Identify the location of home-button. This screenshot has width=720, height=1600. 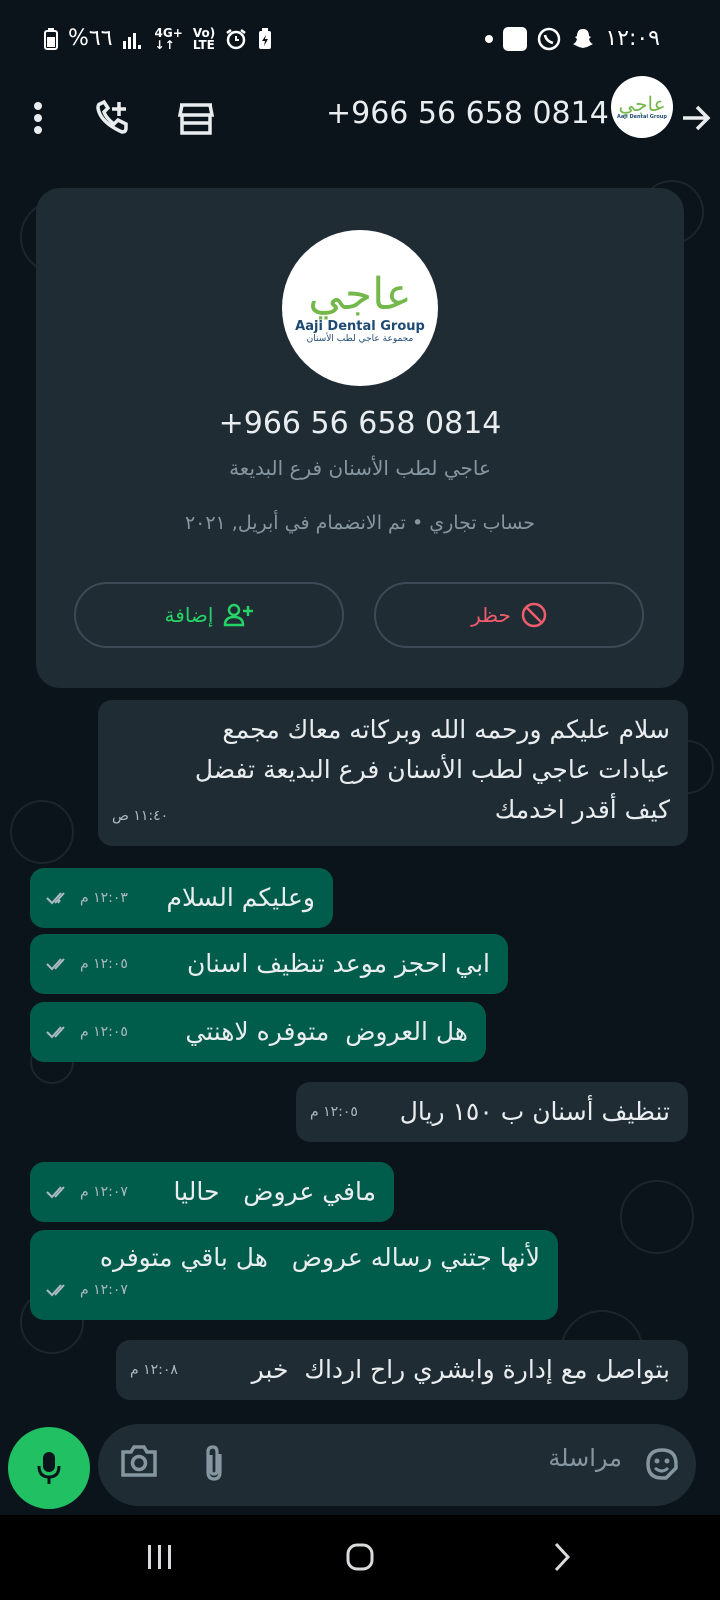
(360, 1557).